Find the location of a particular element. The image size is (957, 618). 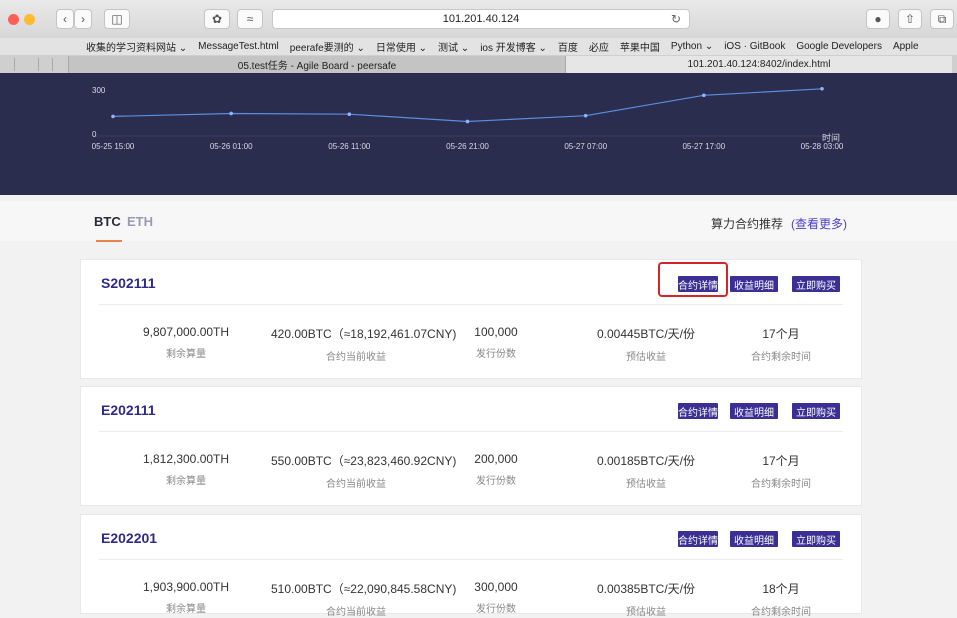

share-icon: ⇧ is located at coordinates (910, 19).